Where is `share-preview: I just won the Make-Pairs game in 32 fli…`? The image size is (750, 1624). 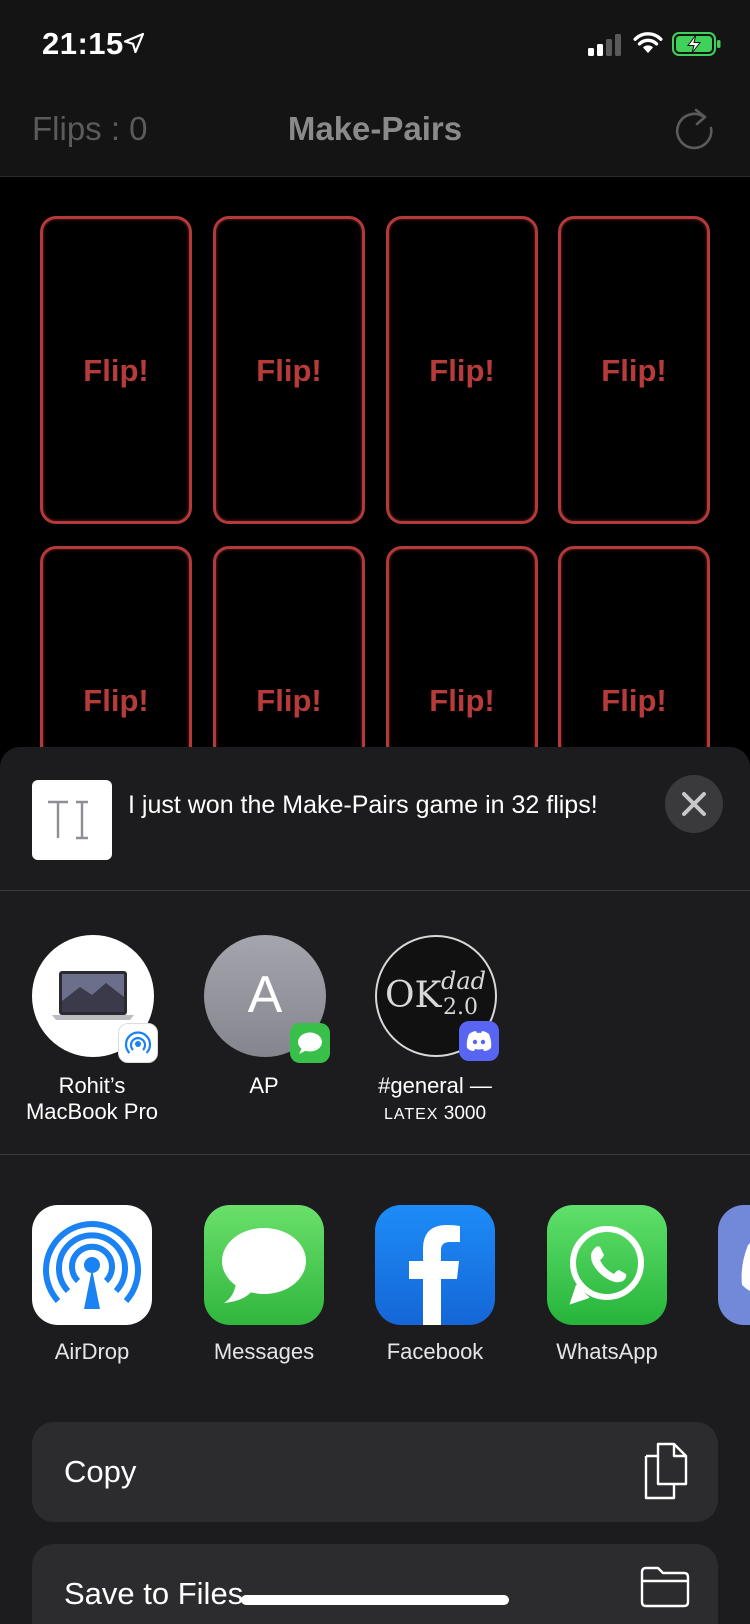
share-preview: I just won the Make-Pairs game in 32 fli… is located at coordinates (375, 819).